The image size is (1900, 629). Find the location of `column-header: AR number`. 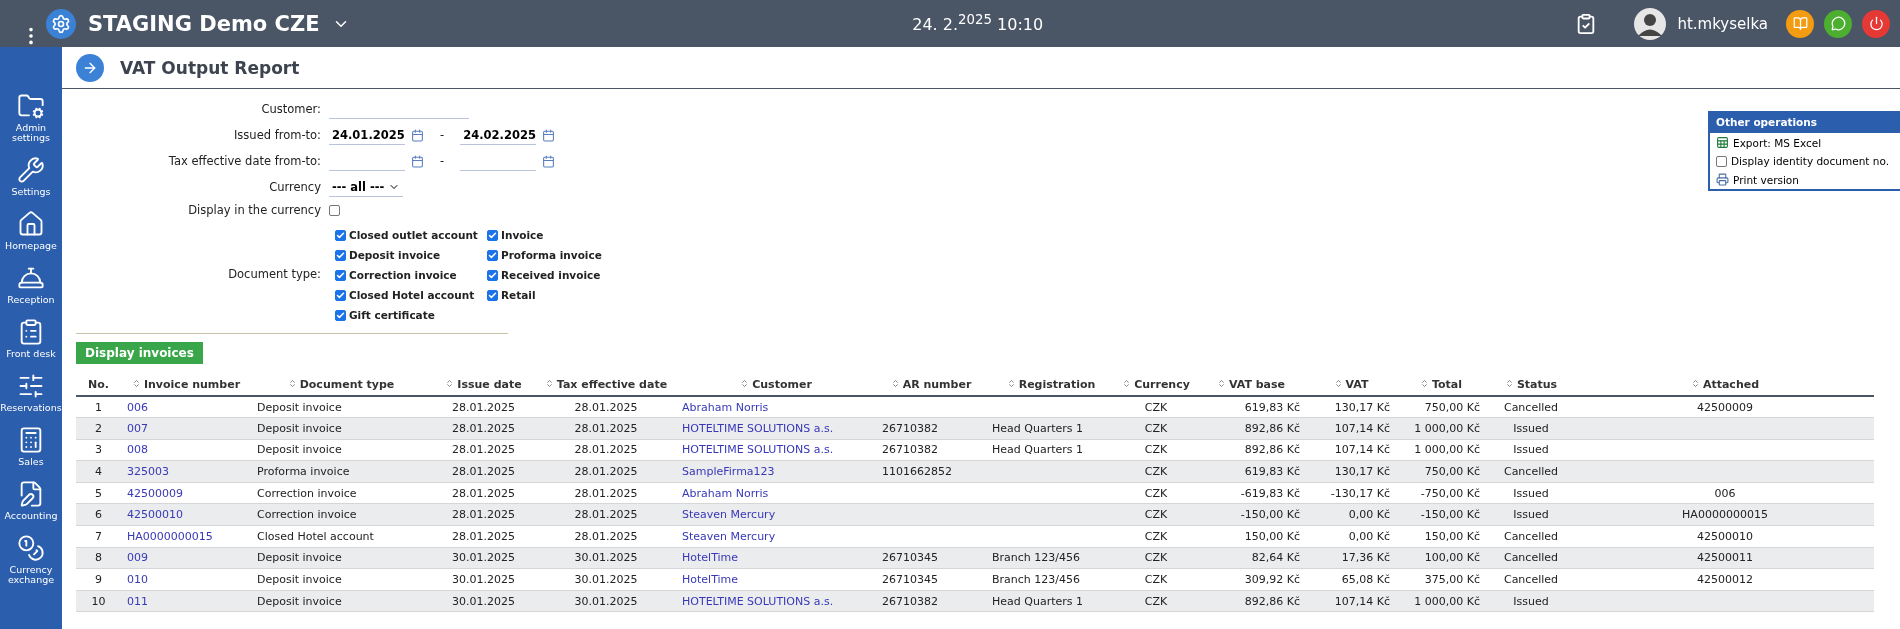

column-header: AR number is located at coordinates (937, 384).